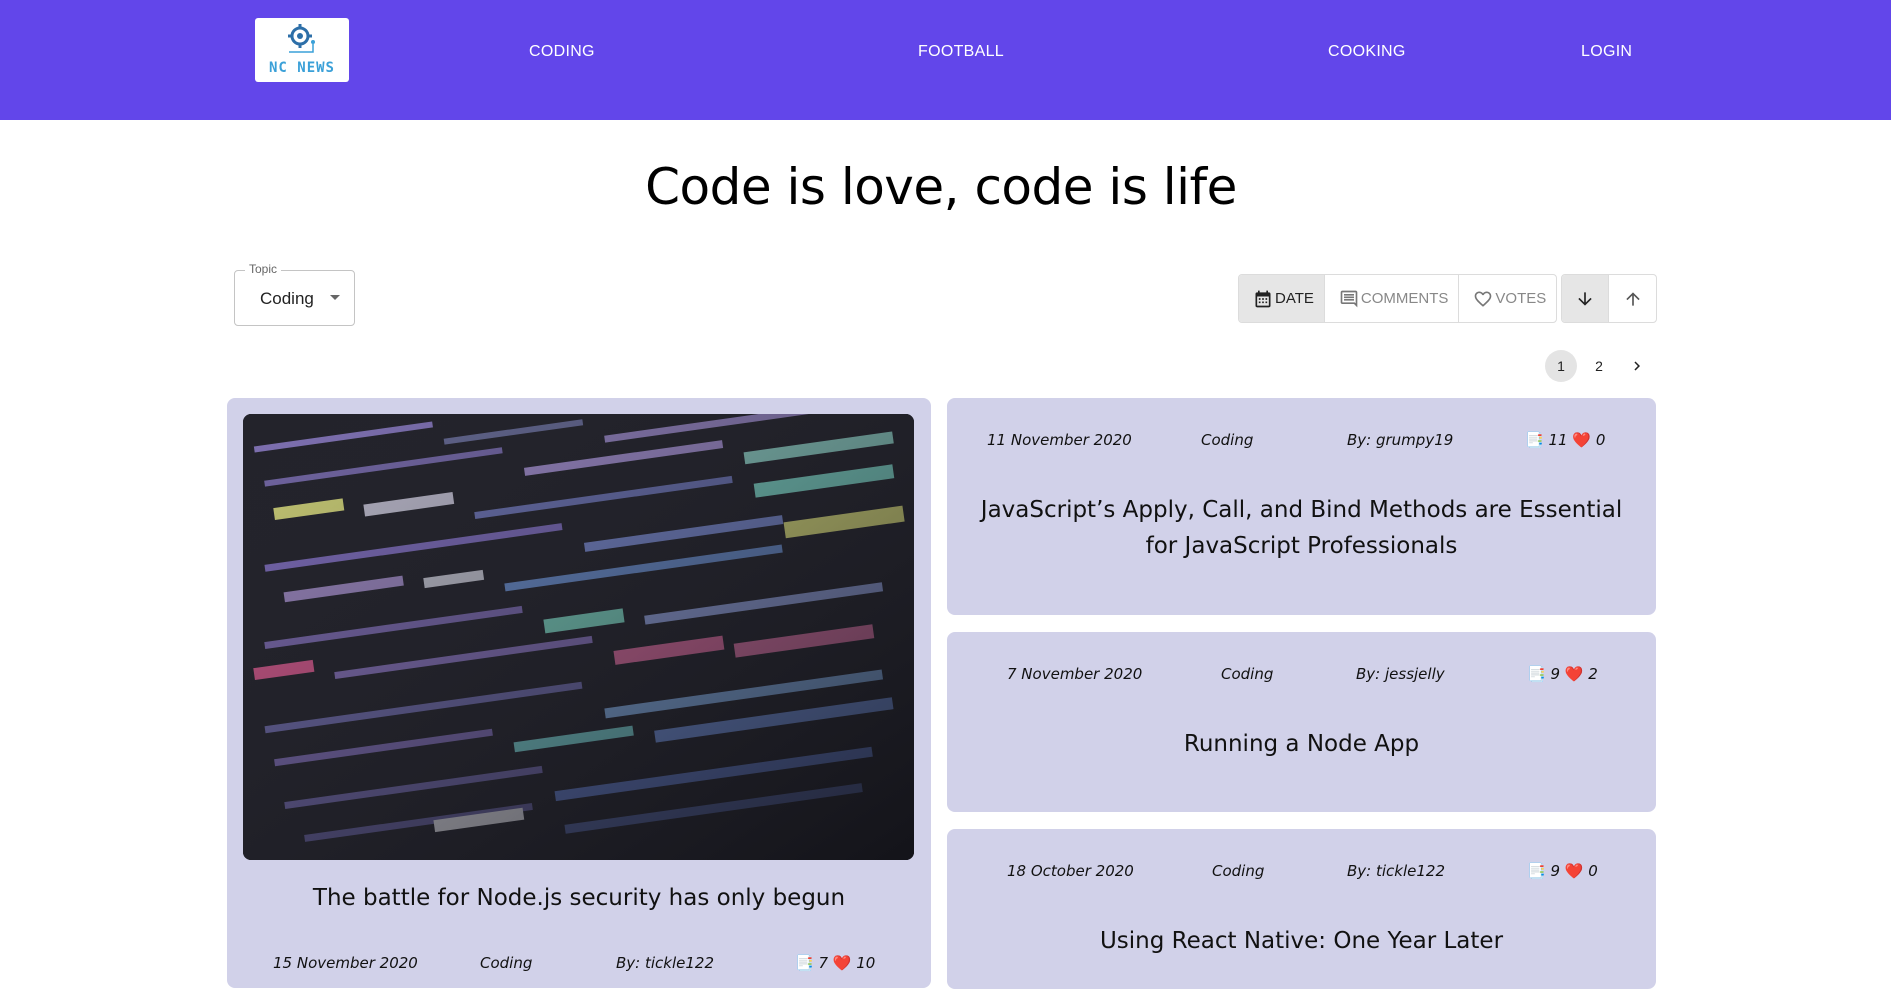 This screenshot has height=989, width=1891. I want to click on topic-select: Topic Coding, so click(294, 294).